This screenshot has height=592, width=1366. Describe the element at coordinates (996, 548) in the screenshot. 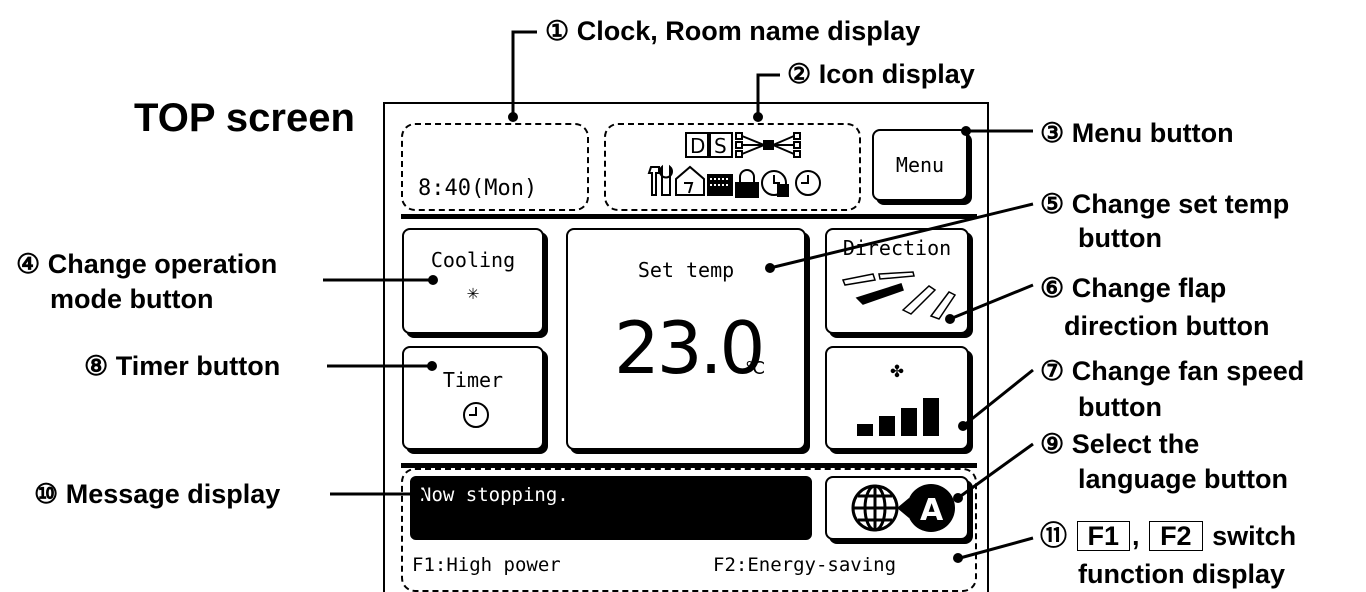

I see `leader-f-switch` at that location.